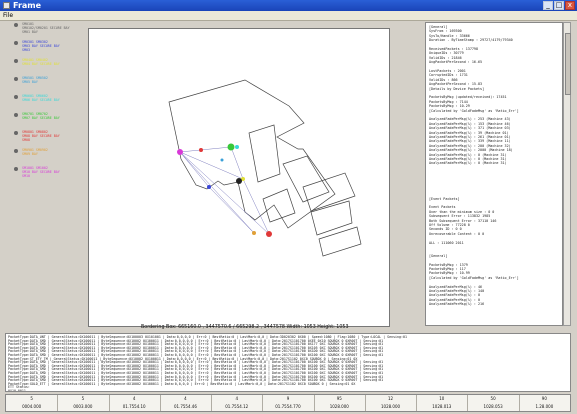  I want to click on close-button: x, so click(570, 5).